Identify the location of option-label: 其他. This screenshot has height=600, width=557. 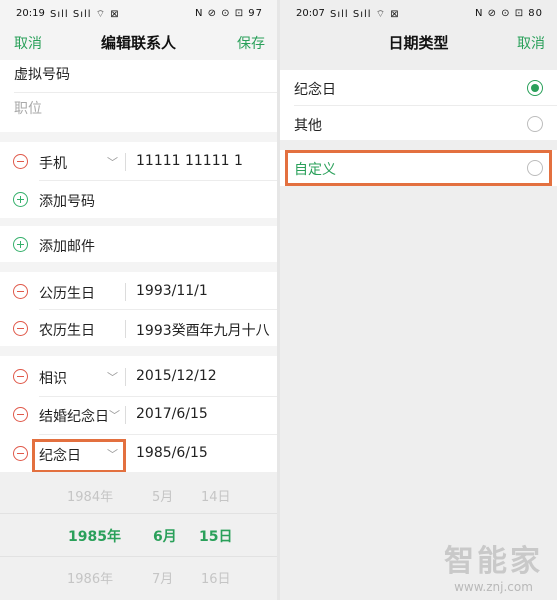
(308, 126).